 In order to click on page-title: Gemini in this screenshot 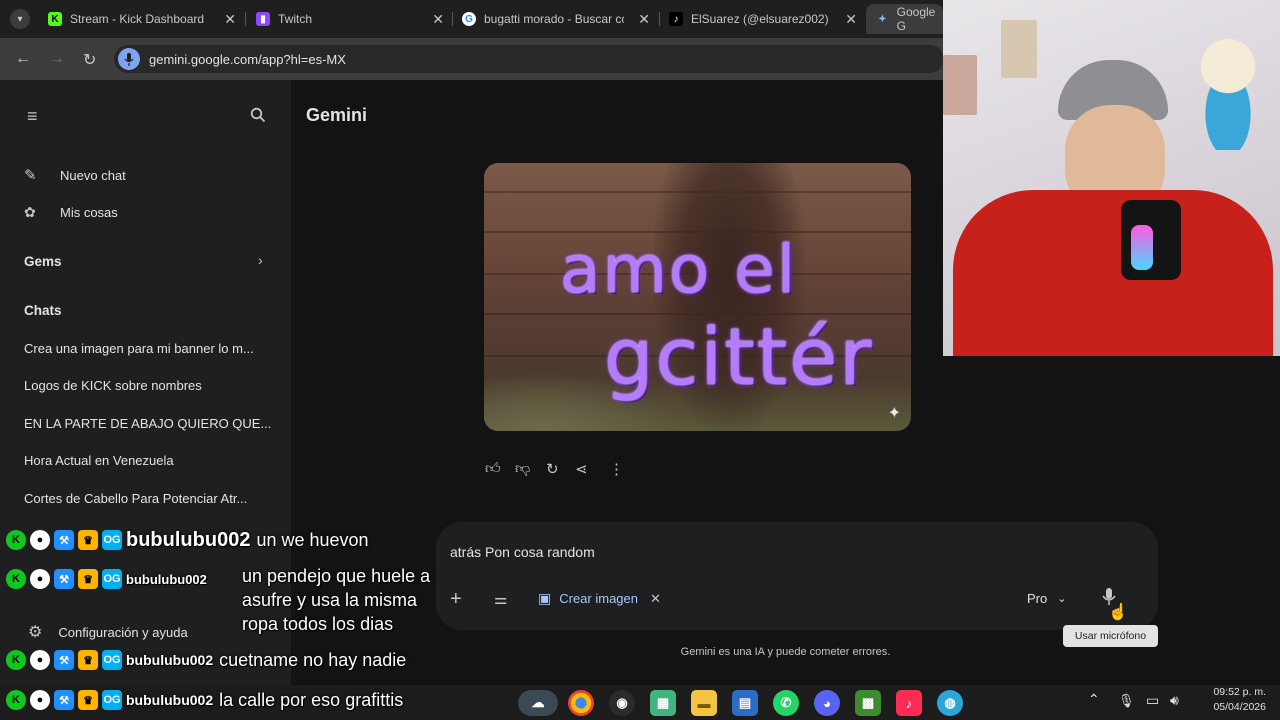, I will do `click(337, 115)`.